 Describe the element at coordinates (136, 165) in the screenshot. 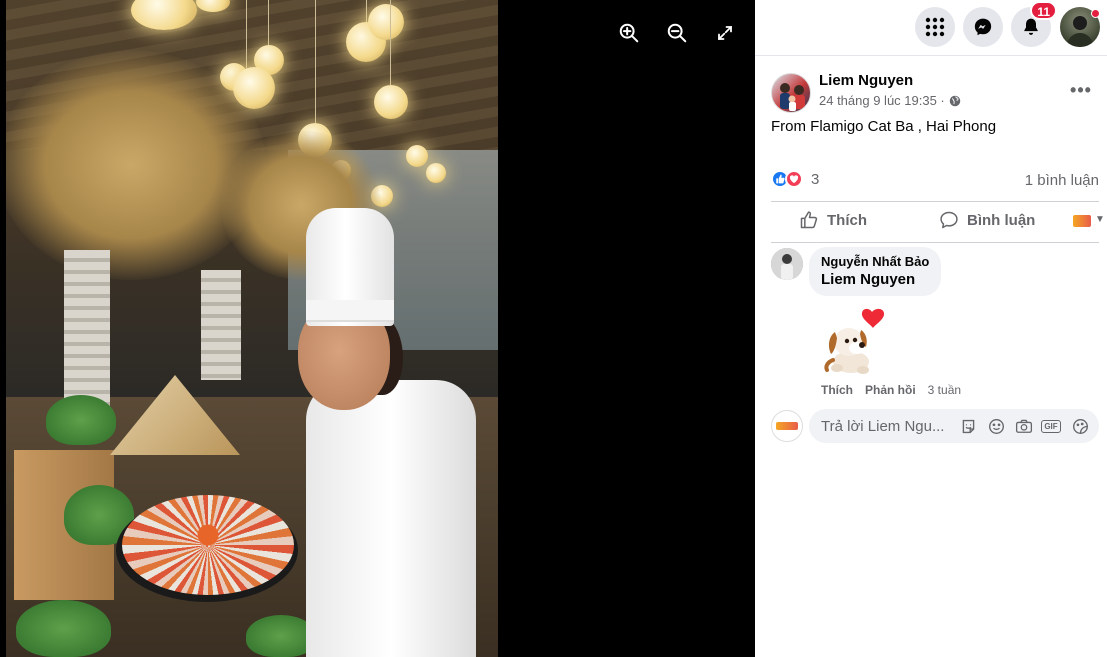

I see `photo-palm-tree` at that location.